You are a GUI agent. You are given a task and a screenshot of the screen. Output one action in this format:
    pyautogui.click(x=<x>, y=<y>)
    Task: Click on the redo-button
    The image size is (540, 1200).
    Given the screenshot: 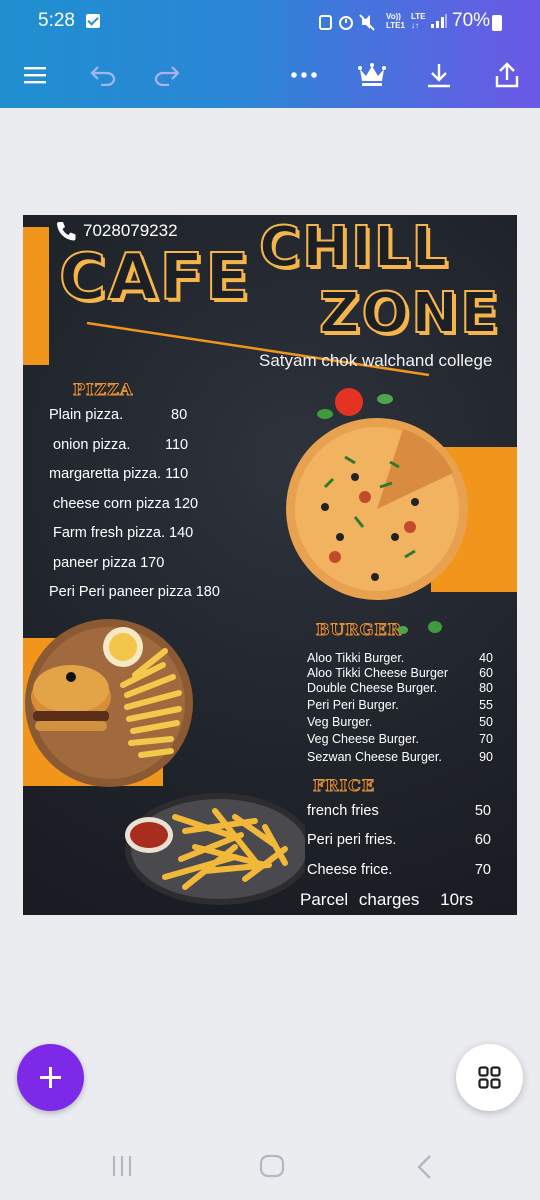 What is the action you would take?
    pyautogui.click(x=167, y=75)
    